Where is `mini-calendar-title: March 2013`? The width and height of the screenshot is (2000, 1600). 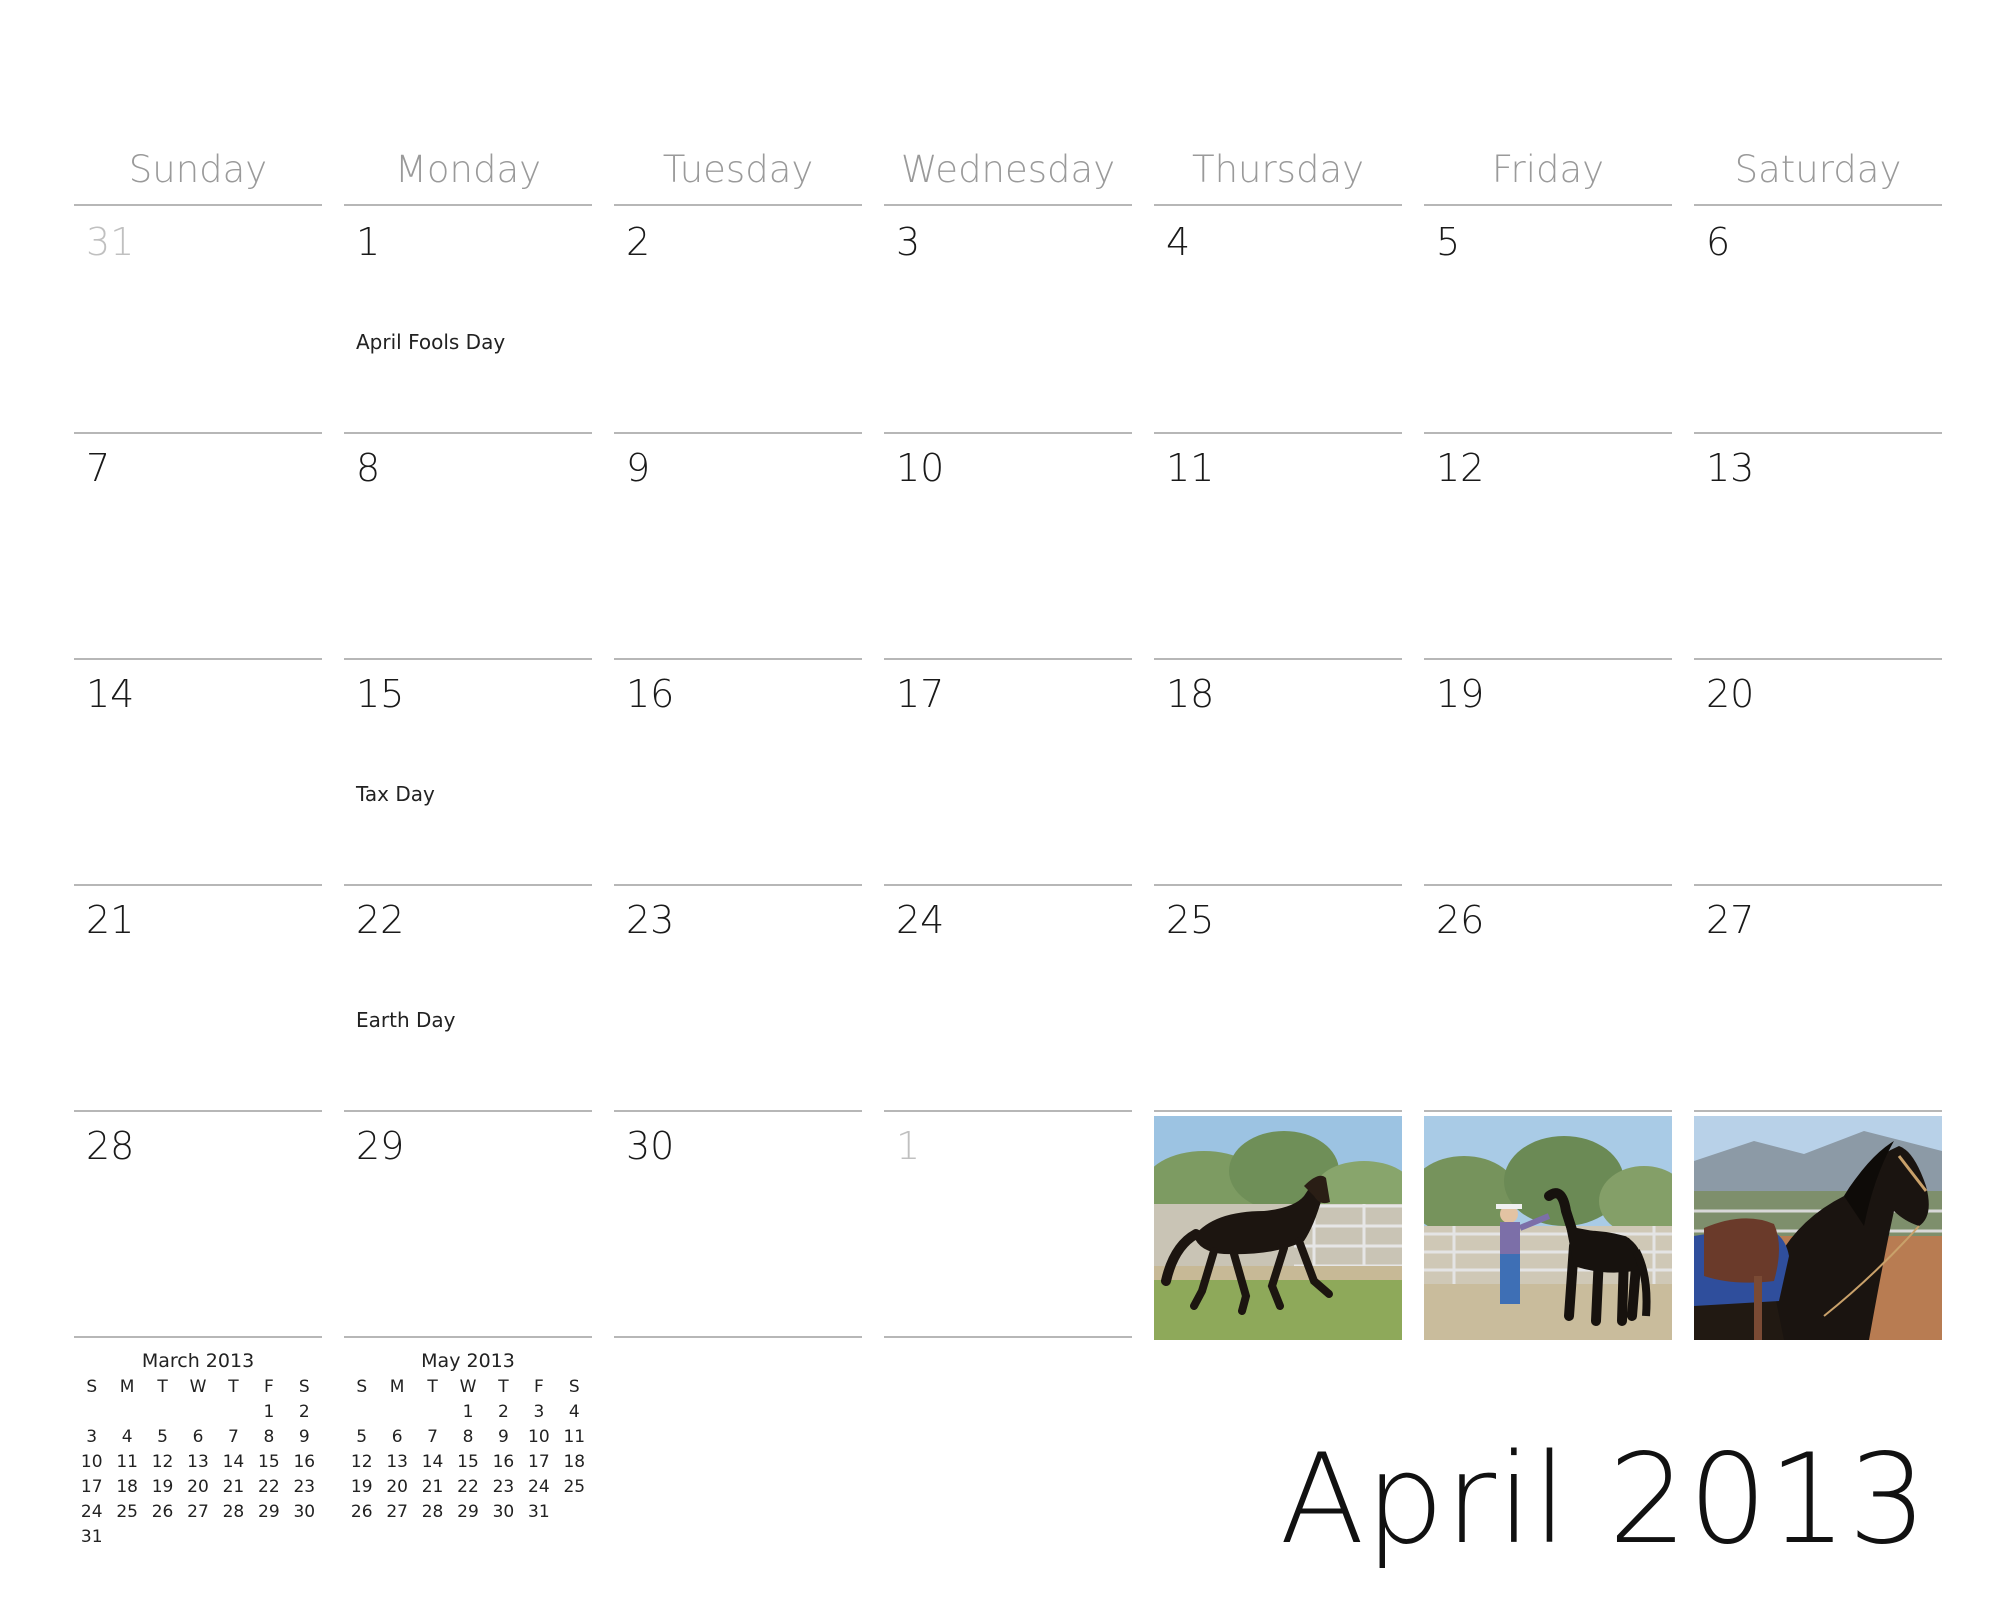 mini-calendar-title: March 2013 is located at coordinates (198, 1361).